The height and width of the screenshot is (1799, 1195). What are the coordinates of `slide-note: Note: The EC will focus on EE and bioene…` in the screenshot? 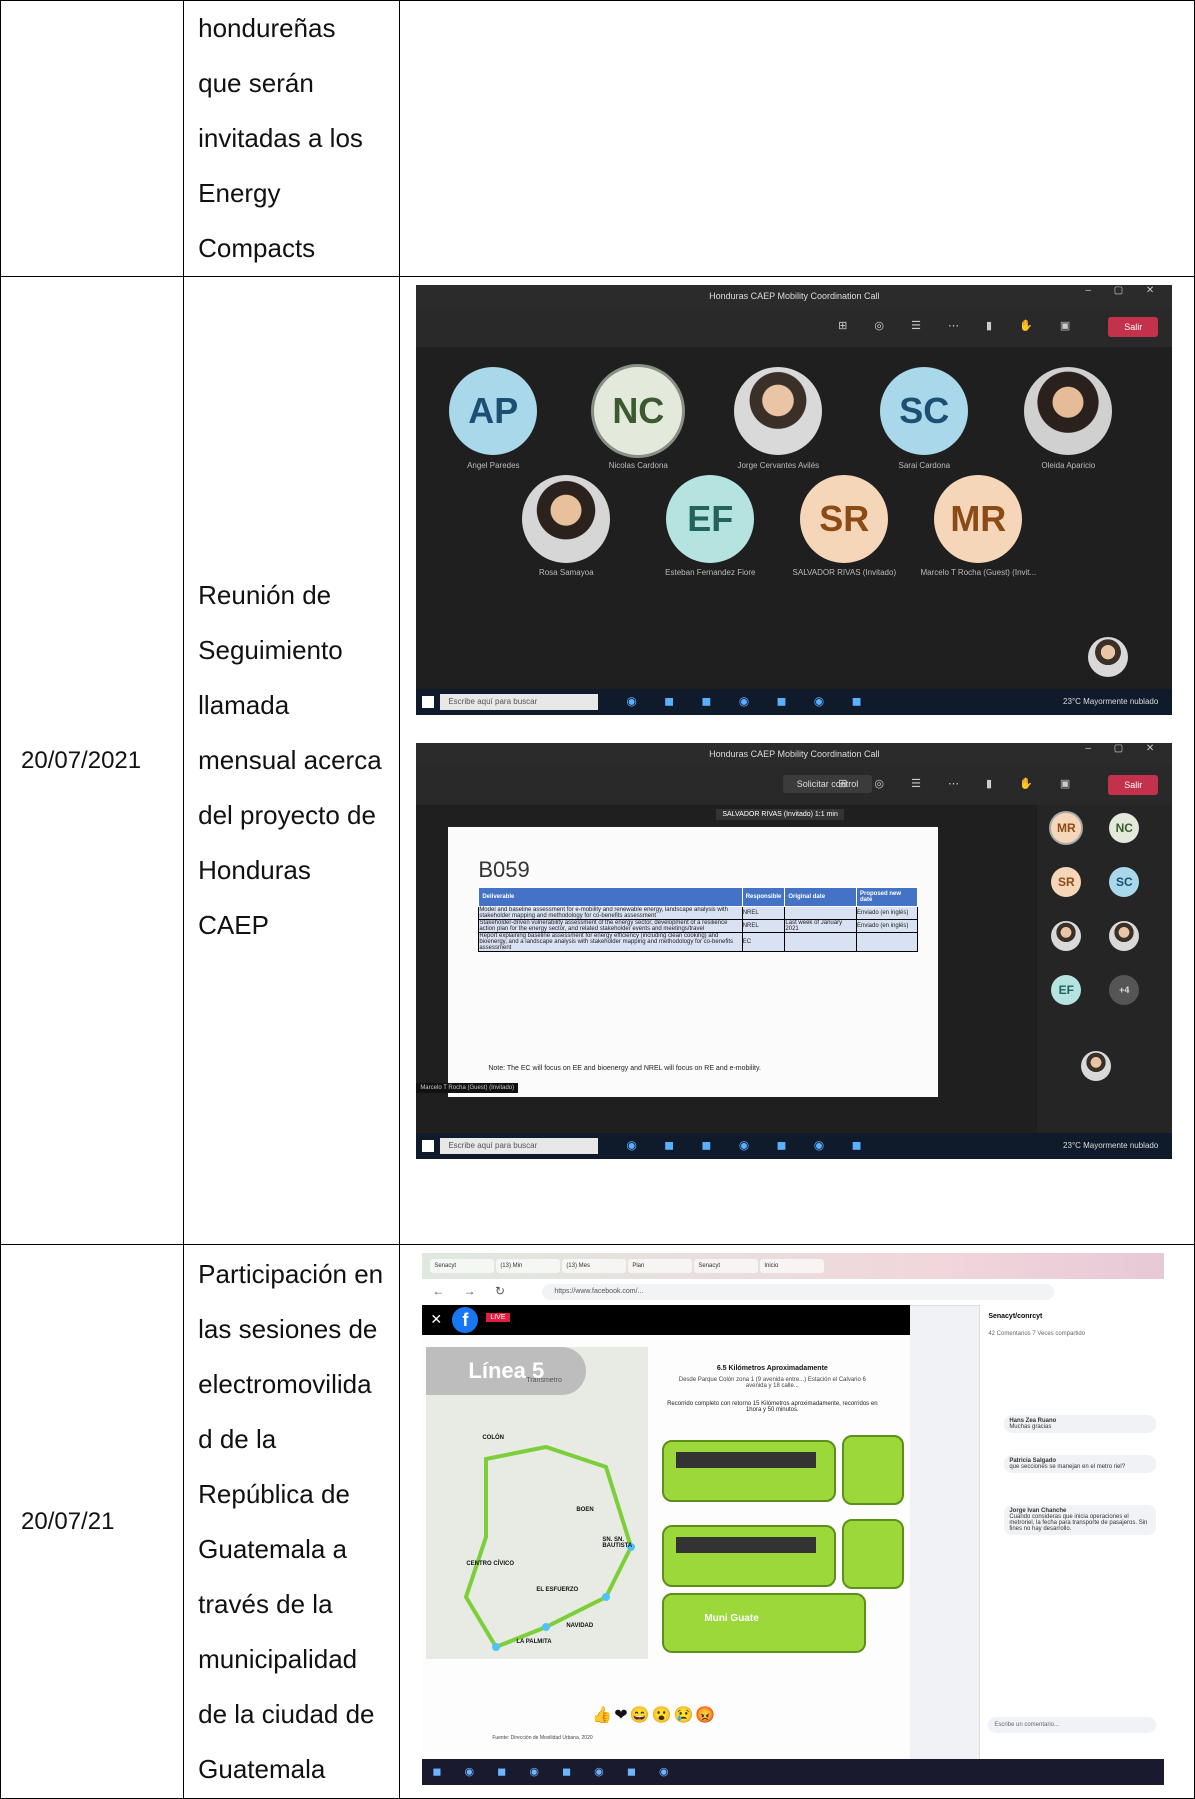 It's located at (624, 1068).